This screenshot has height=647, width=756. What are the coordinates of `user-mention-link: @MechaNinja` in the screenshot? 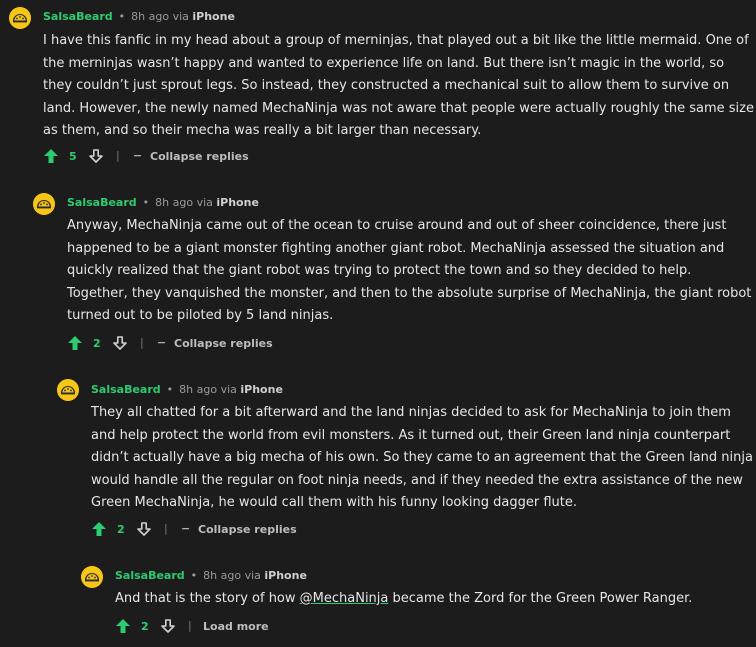 It's located at (344, 598).